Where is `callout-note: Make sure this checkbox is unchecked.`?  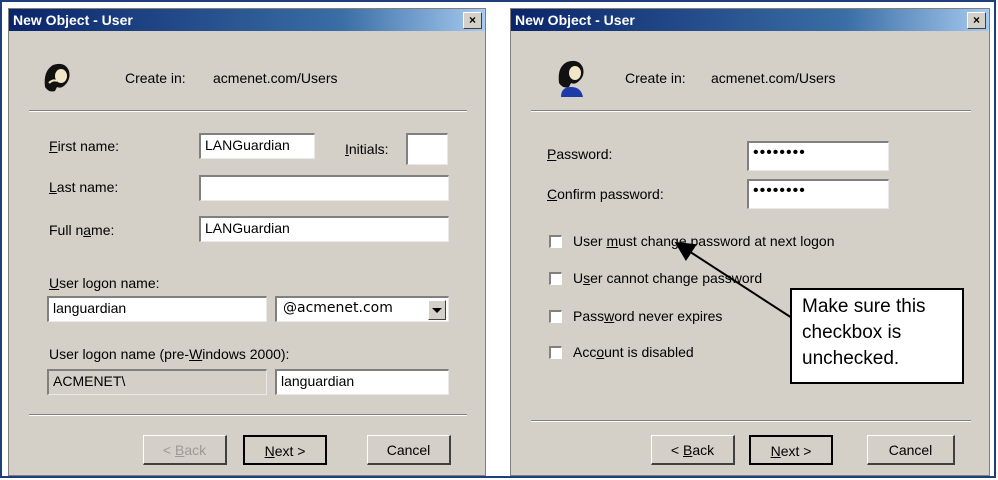 callout-note: Make sure this checkbox is unchecked. is located at coordinates (877, 336).